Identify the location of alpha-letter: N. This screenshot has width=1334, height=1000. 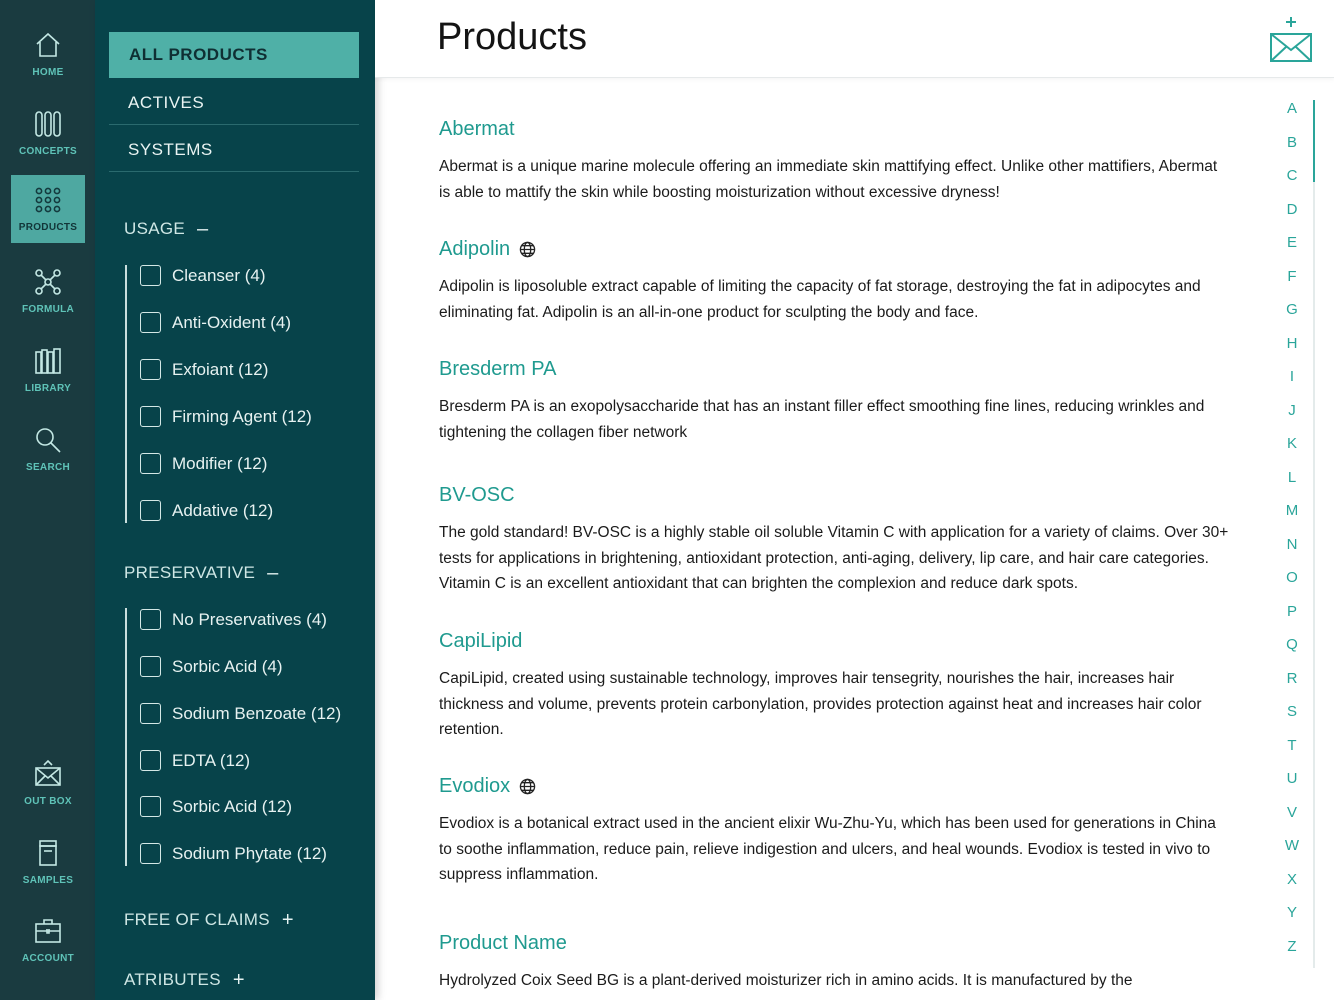
(1292, 544).